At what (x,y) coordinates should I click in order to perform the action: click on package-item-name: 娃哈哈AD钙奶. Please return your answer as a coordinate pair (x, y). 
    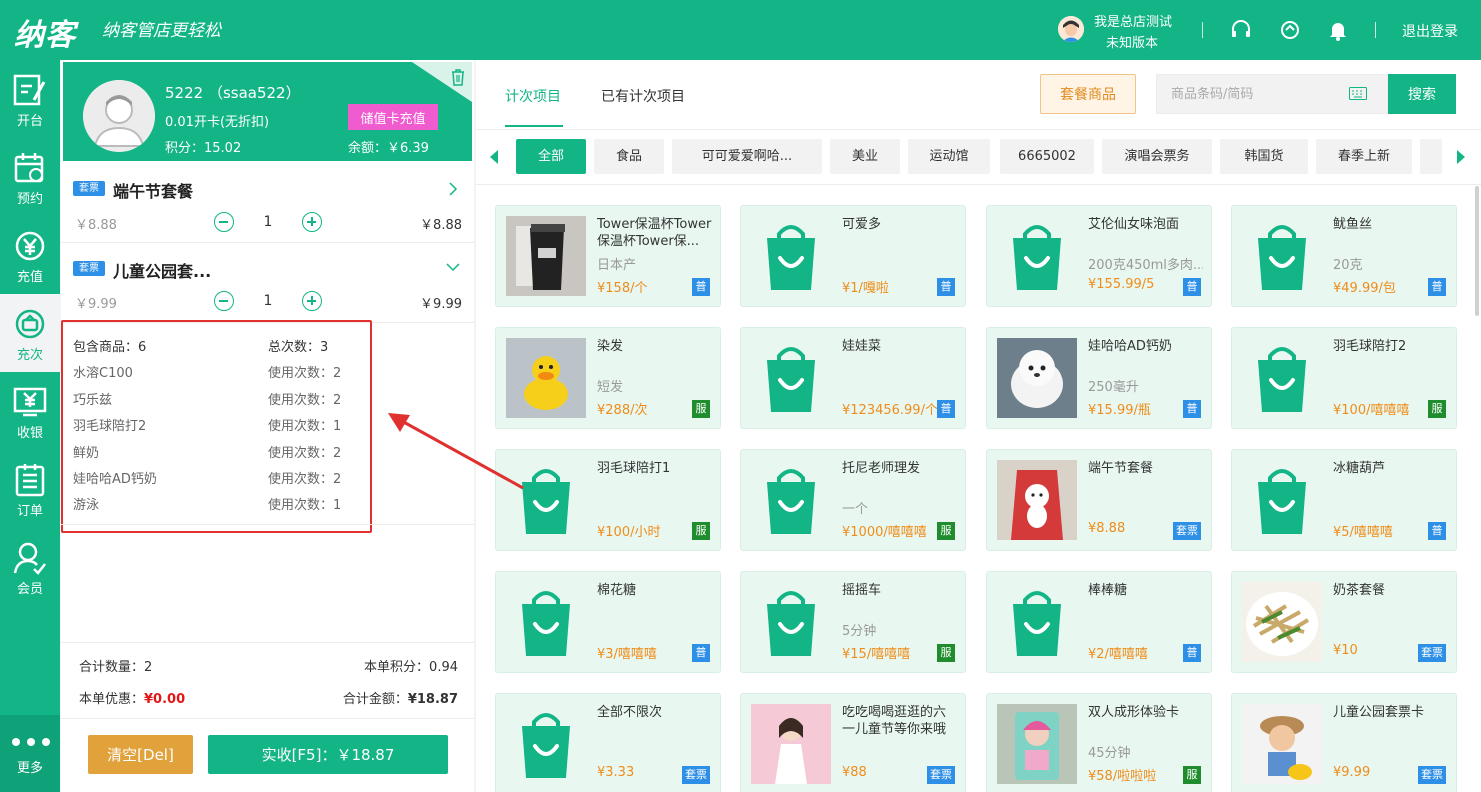
    Looking at the image, I should click on (115, 479).